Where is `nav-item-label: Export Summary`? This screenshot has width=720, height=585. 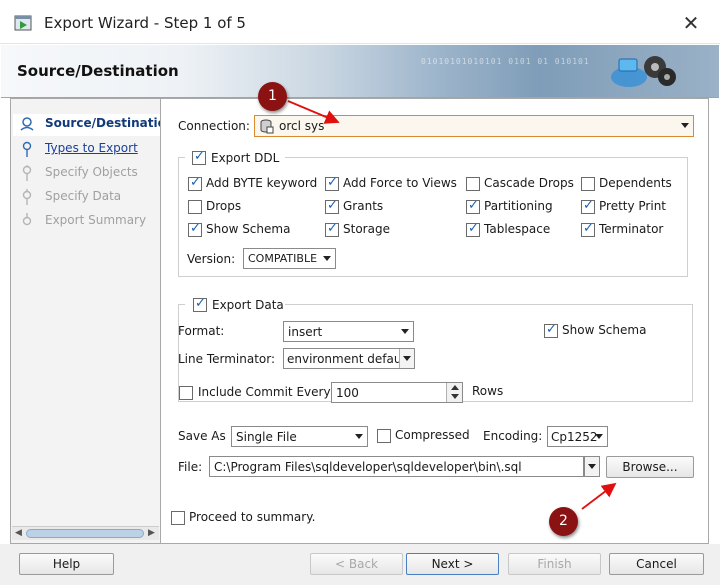 nav-item-label: Export Summary is located at coordinates (96, 220).